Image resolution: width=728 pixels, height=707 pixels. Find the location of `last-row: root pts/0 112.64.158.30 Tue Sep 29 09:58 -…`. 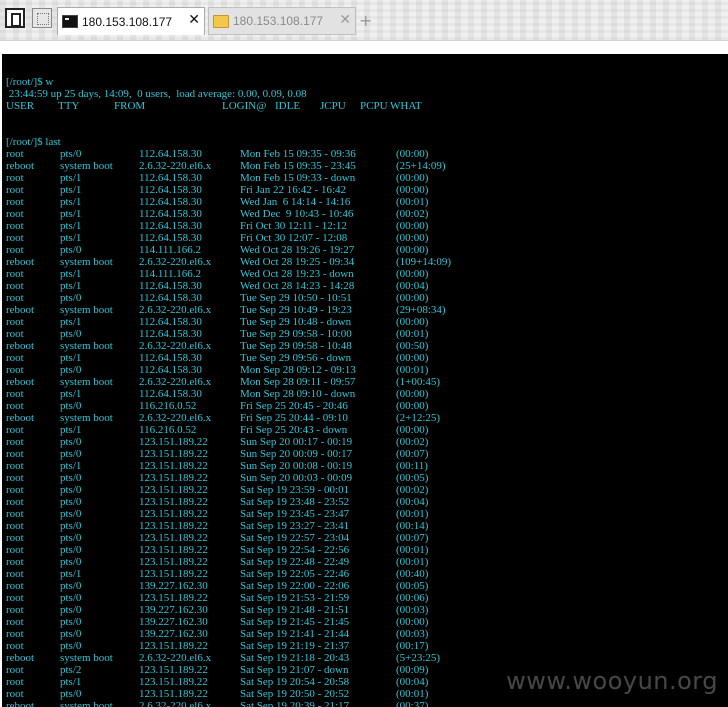

last-row: root pts/0 112.64.158.30 Tue Sep 29 09:58 -… is located at coordinates (217, 334).